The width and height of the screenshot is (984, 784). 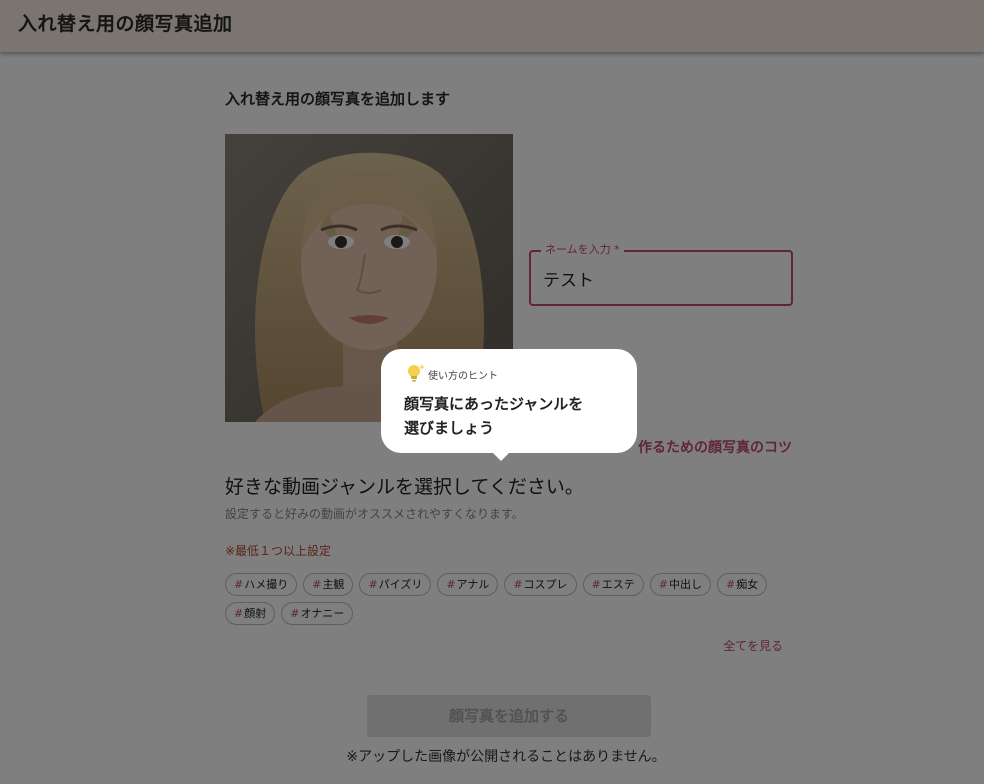 I want to click on hint-text-line: 選びましょう, so click(x=449, y=428).